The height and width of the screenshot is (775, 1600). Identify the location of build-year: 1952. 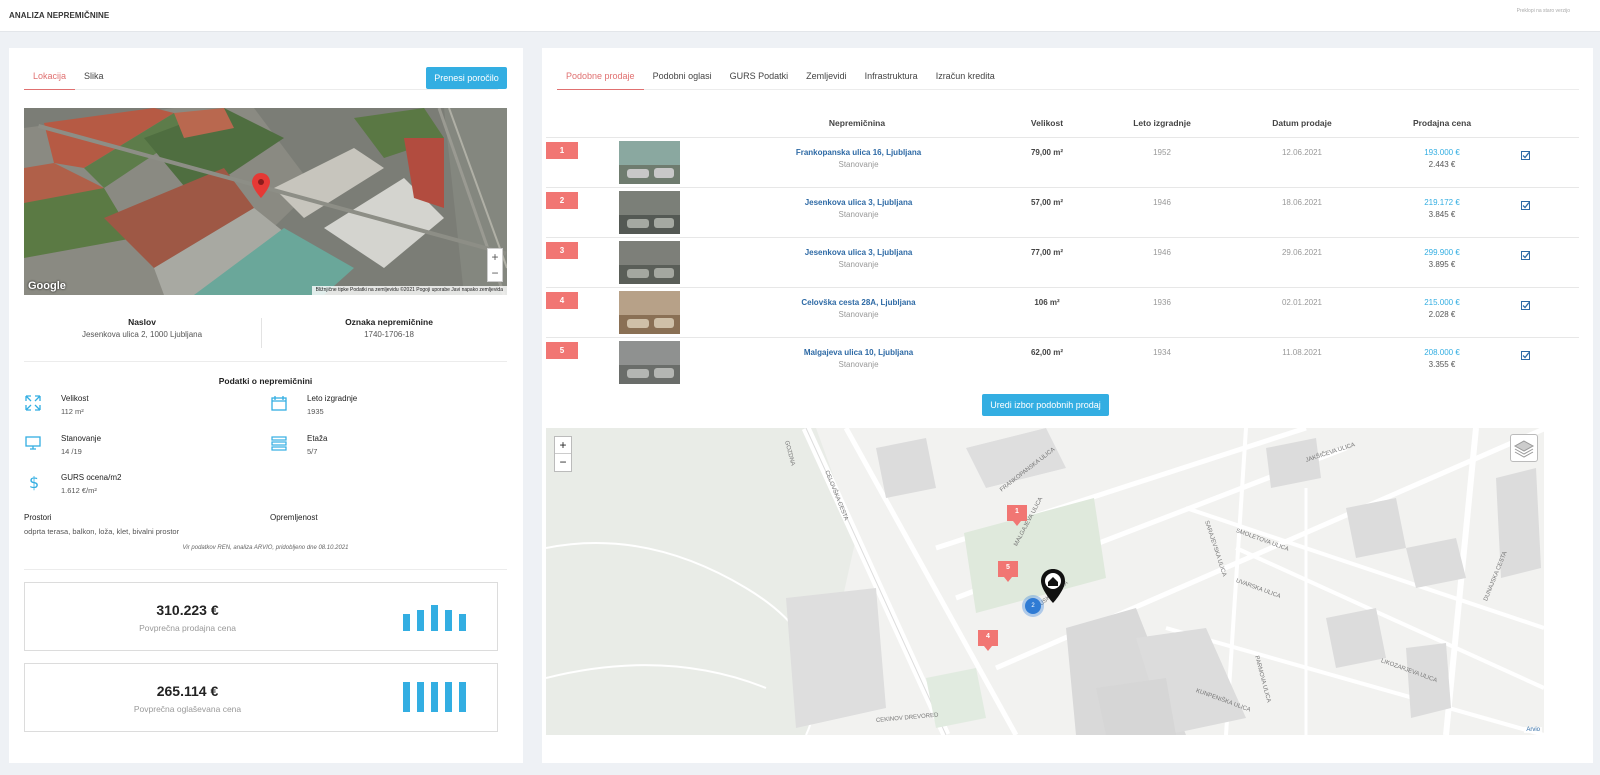
(1162, 152).